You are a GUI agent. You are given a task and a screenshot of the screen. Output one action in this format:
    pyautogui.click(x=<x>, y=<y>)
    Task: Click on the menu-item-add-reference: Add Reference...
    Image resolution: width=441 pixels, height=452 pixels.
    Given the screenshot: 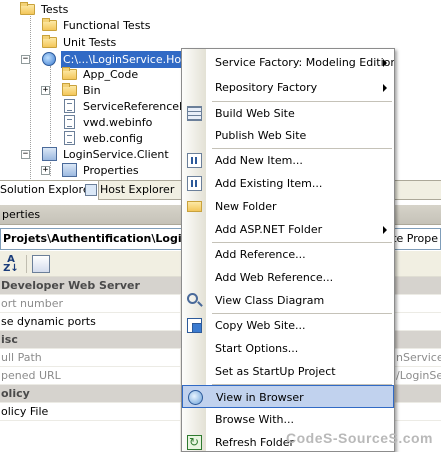 What is the action you would take?
    pyautogui.click(x=288, y=254)
    